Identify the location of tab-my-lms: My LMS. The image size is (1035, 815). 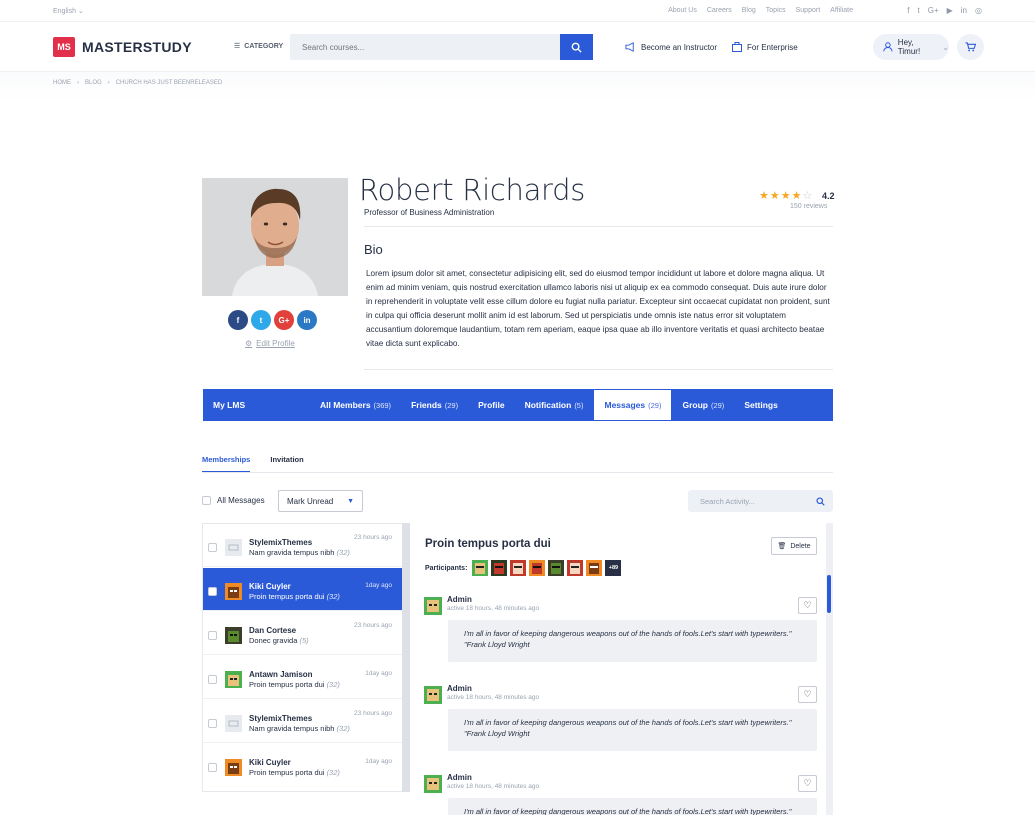
(251, 405).